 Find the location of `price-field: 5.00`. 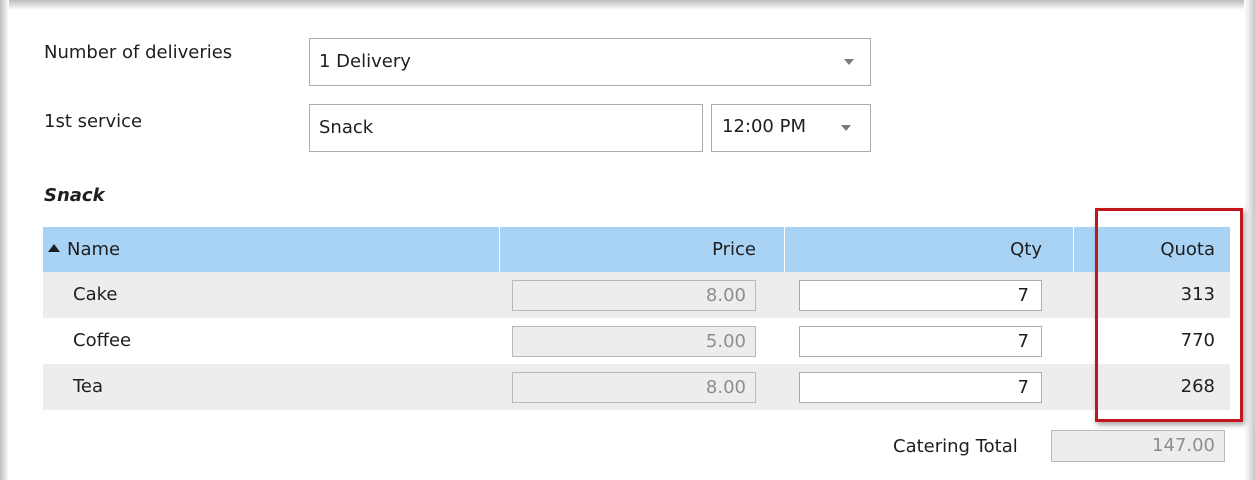

price-field: 5.00 is located at coordinates (634, 341).